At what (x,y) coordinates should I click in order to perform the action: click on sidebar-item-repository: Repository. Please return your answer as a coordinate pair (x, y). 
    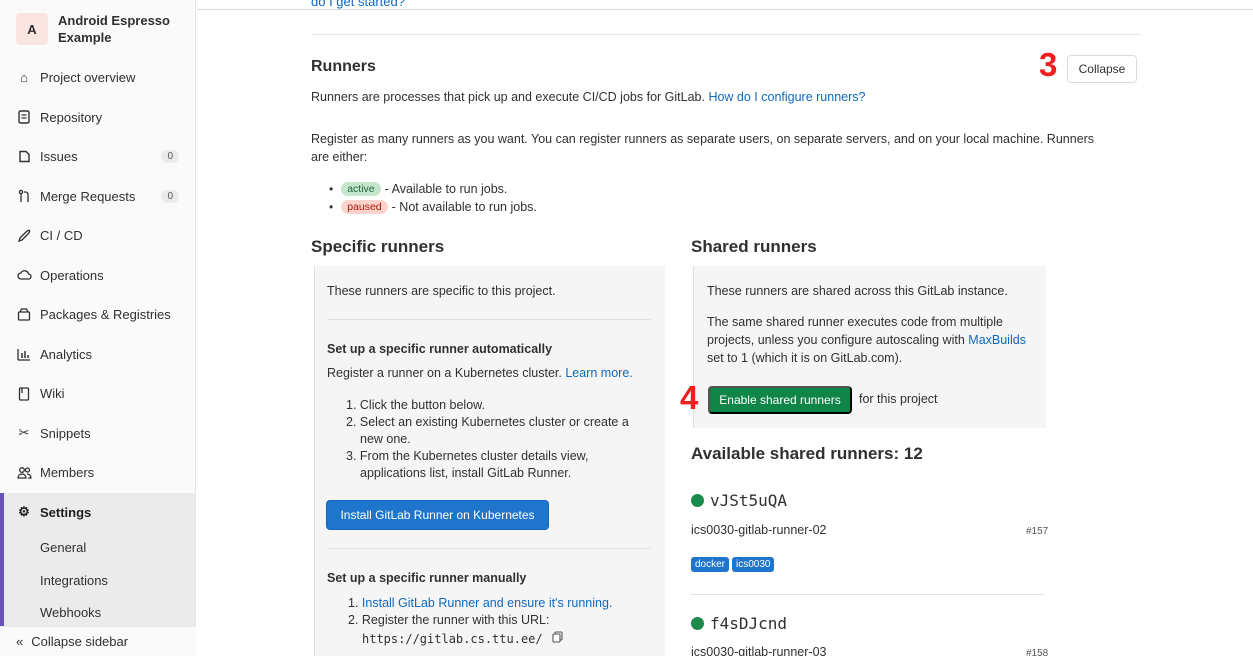
    Looking at the image, I should click on (97, 118).